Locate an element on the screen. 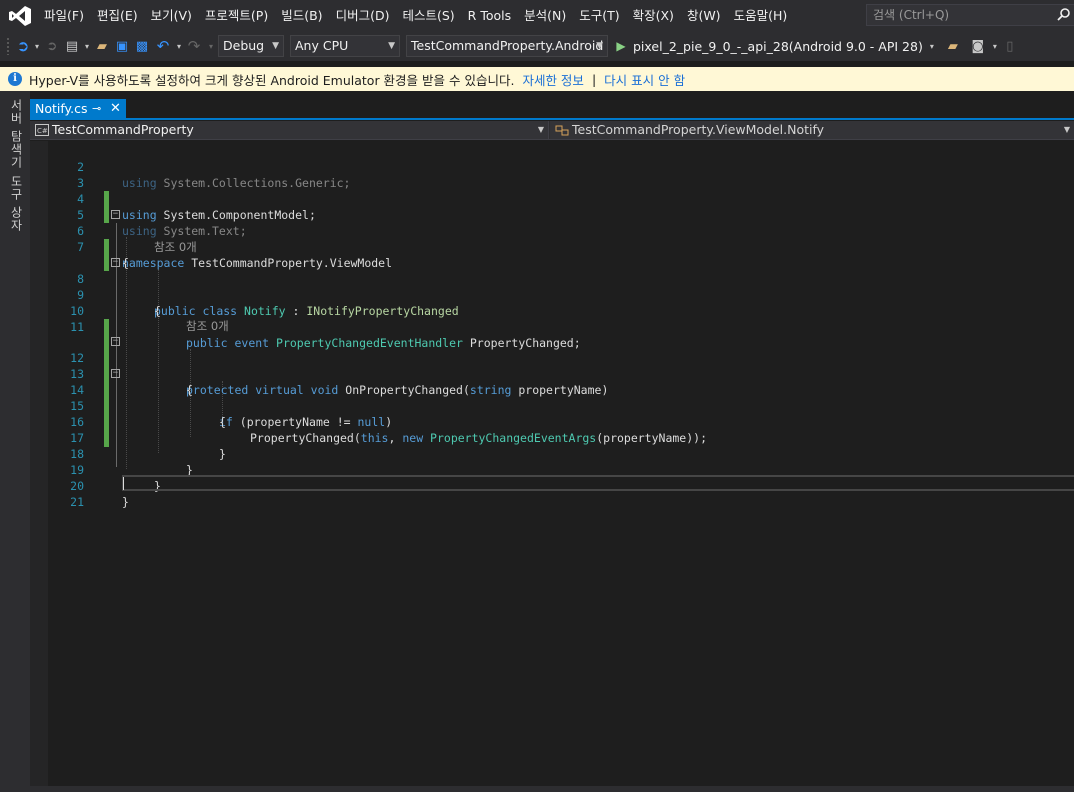 Image resolution: width=1074 pixels, height=792 pixels. code-line-5: 5 is located at coordinates (552, 206).